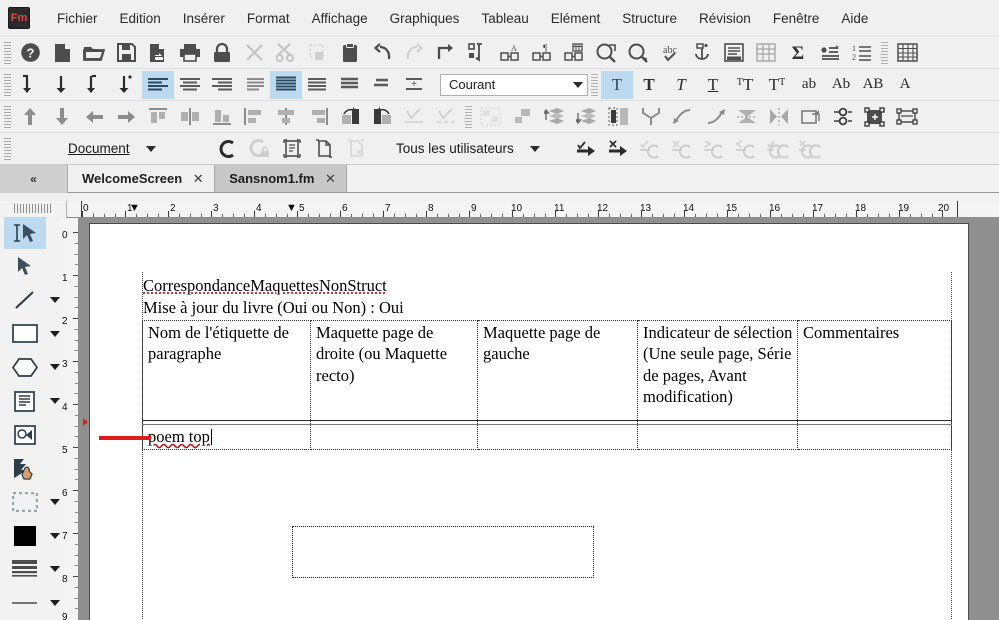 The height and width of the screenshot is (620, 999). What do you see at coordinates (94, 85) in the screenshot?
I see `line-spacing-15-icon` at bounding box center [94, 85].